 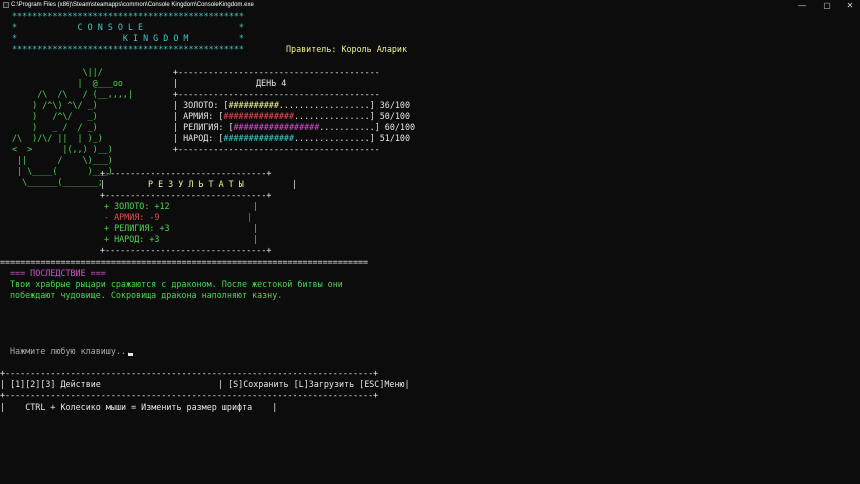 I want to click on maximize-button: ▢, so click(x=827, y=5).